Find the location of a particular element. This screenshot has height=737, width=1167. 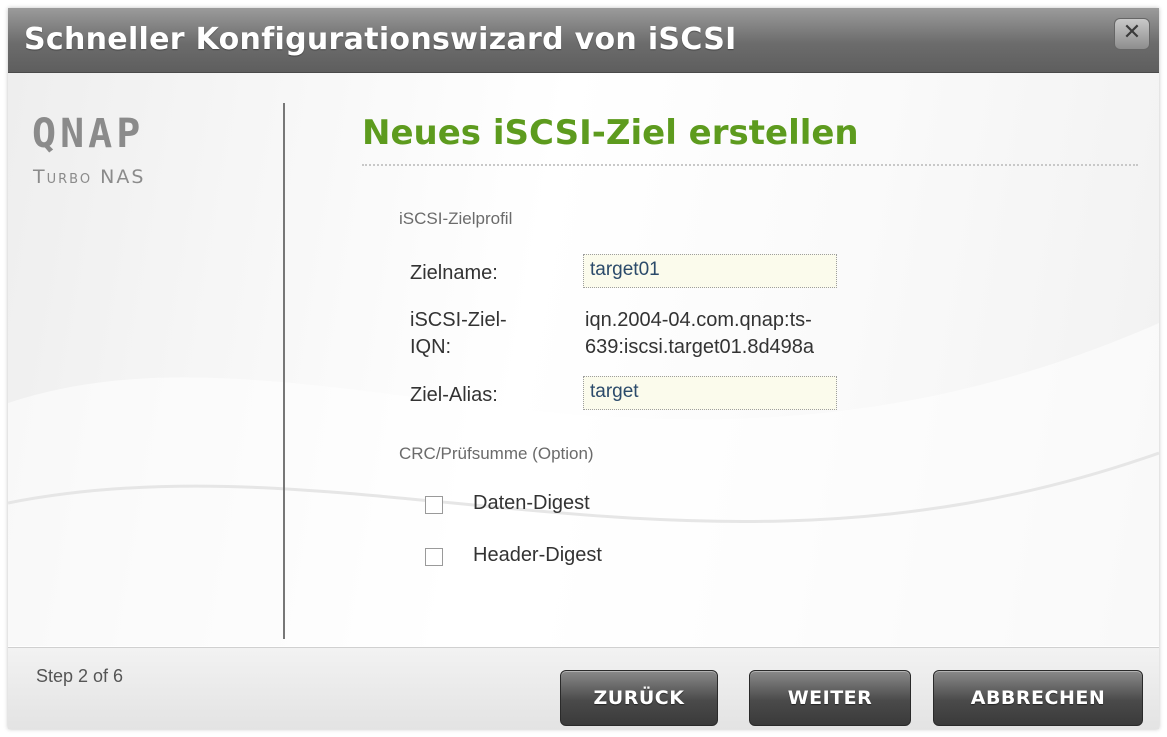

target-name-label: Zielname: is located at coordinates (454, 273).